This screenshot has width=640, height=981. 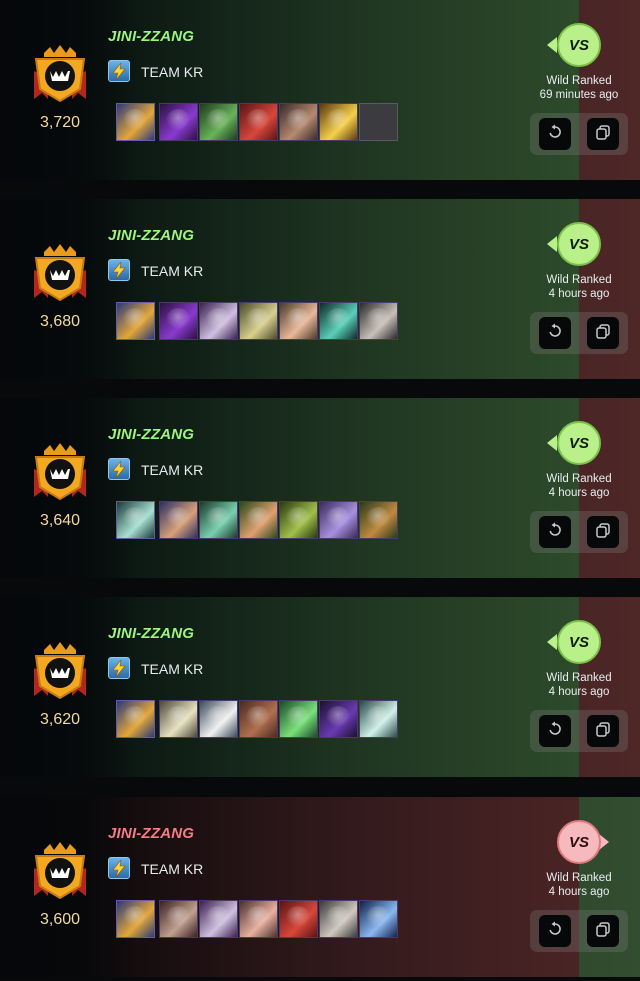 I want to click on card-earth-summoner, so click(x=135, y=520).